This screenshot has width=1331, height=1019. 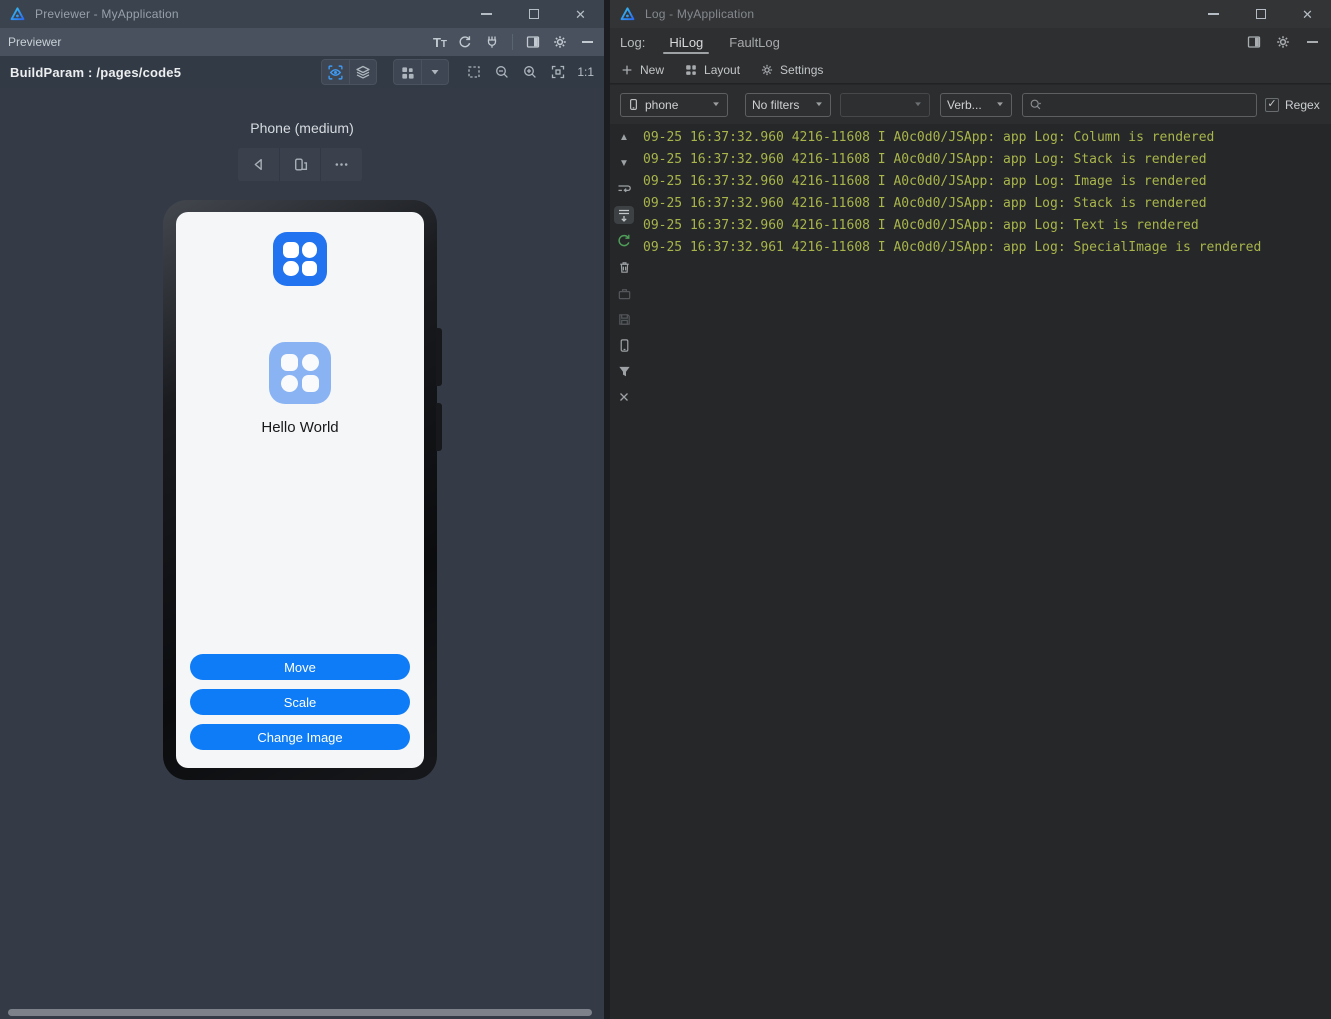 What do you see at coordinates (440, 42) in the screenshot?
I see `text-size-icon: TT` at bounding box center [440, 42].